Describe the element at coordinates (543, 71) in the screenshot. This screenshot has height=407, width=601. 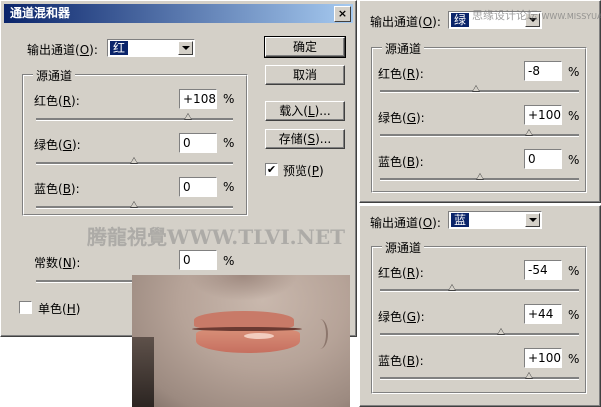
I see `red-value-field: -8` at that location.